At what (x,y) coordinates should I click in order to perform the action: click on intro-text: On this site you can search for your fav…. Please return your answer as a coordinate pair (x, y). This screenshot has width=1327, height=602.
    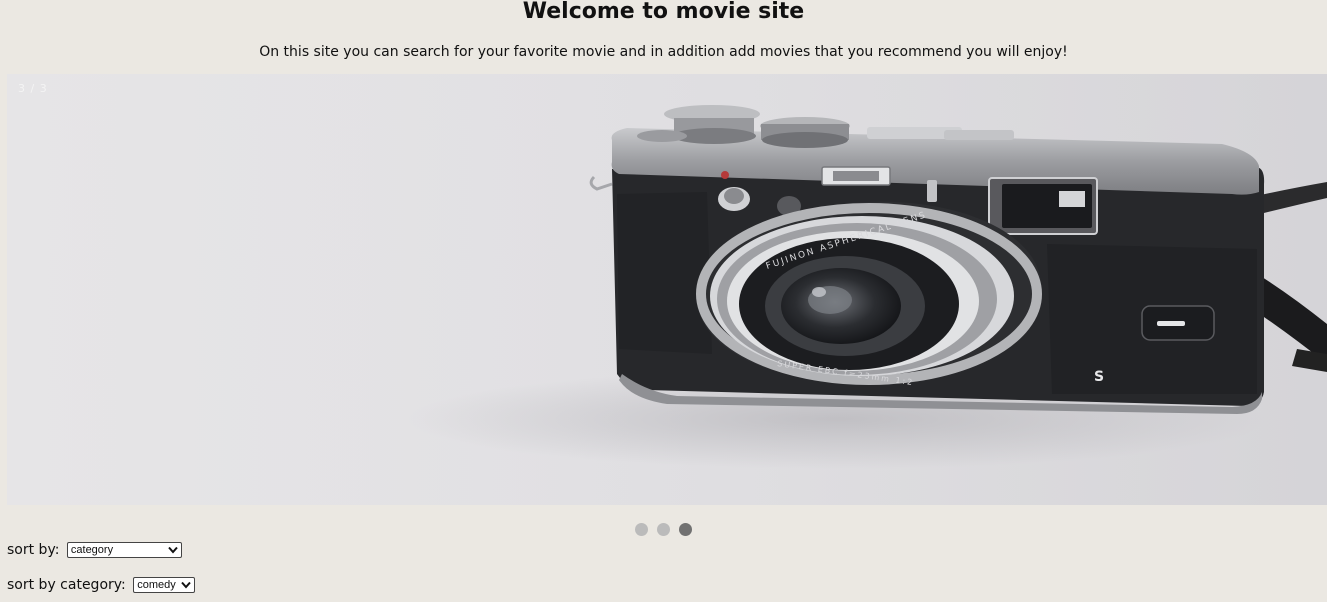
    Looking at the image, I should click on (663, 52).